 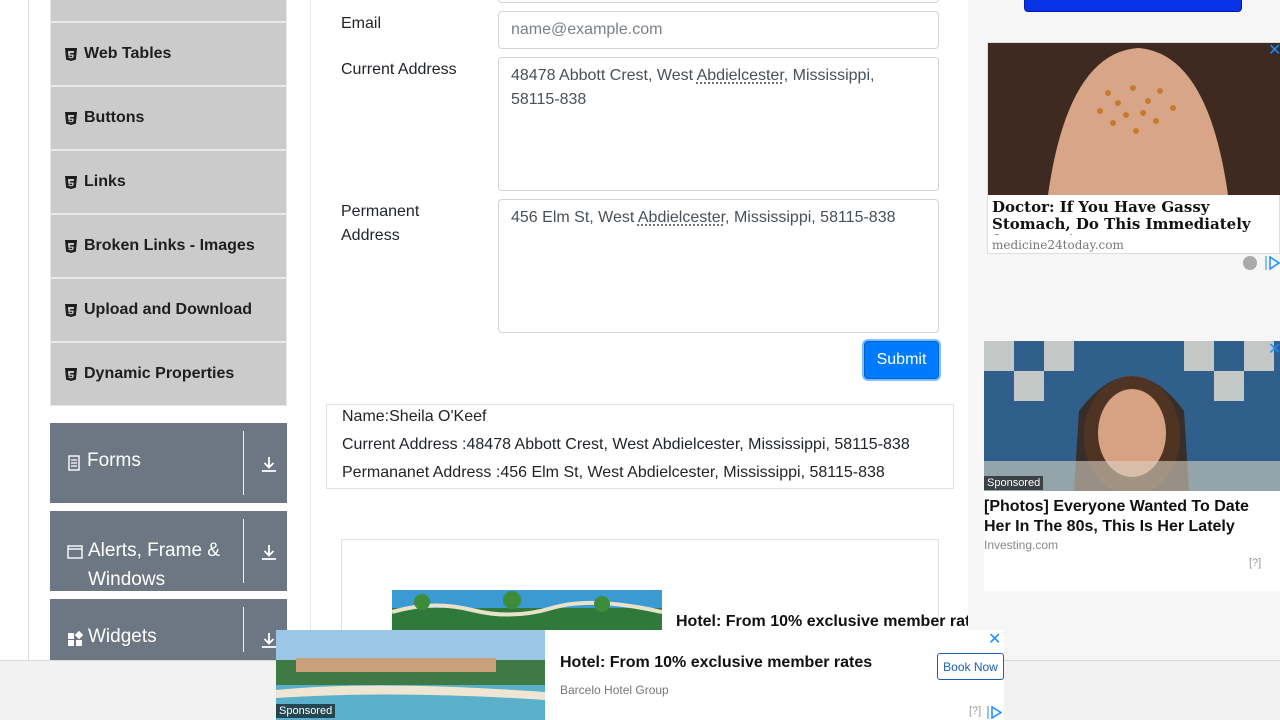 What do you see at coordinates (399, 70) in the screenshot?
I see `current-address-label: Current Address` at bounding box center [399, 70].